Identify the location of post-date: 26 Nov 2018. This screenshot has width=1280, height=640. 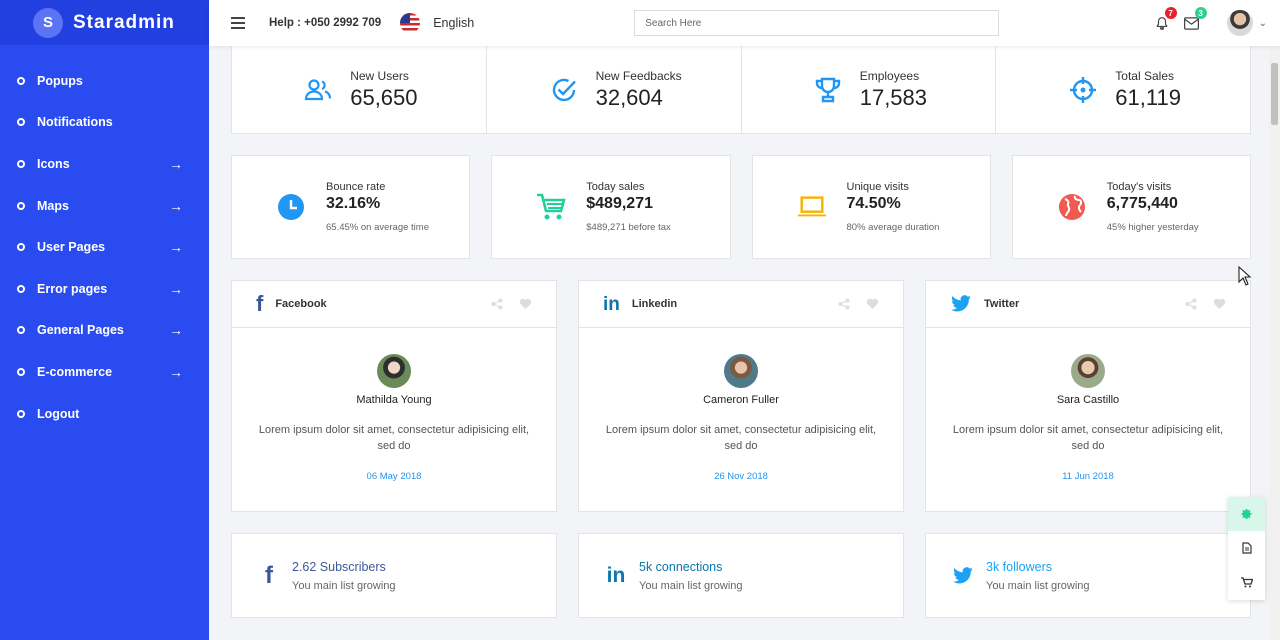
(741, 476).